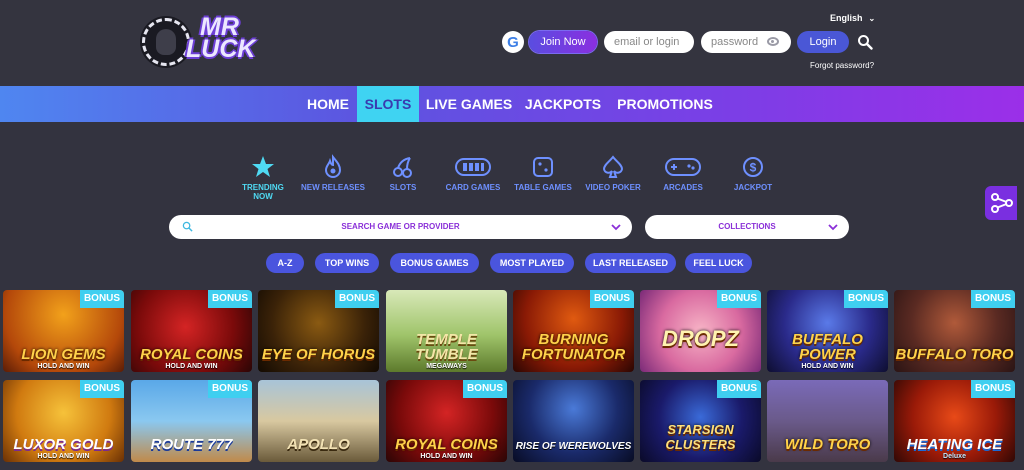 The width and height of the screenshot is (1024, 470). I want to click on category-label: SLOTS, so click(403, 187).